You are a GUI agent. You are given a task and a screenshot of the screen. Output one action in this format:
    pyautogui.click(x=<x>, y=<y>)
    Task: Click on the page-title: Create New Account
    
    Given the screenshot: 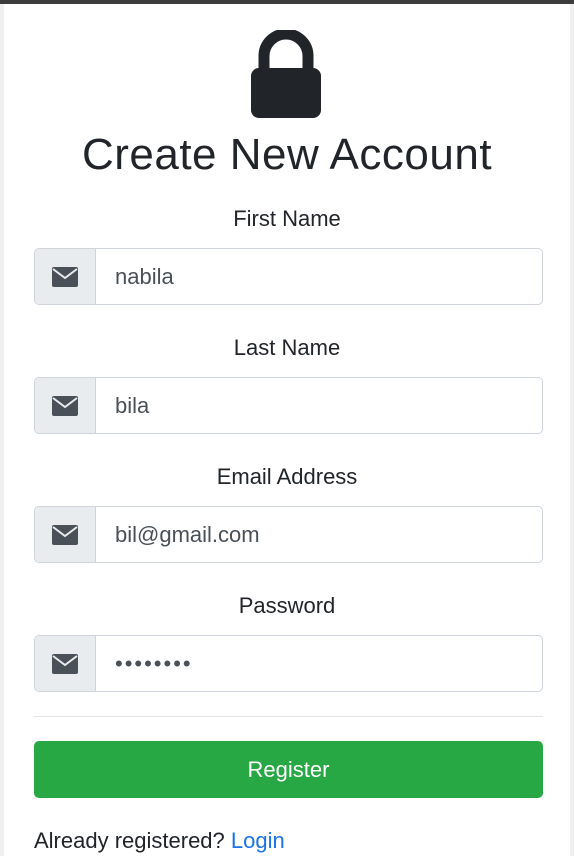 What is the action you would take?
    pyautogui.click(x=287, y=154)
    